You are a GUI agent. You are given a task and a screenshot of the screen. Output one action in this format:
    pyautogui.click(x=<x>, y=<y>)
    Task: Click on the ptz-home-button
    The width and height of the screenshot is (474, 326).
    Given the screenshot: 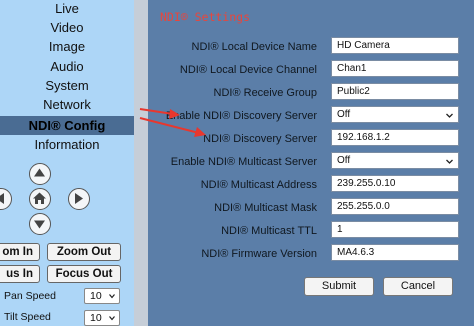 What is the action you would take?
    pyautogui.click(x=40, y=199)
    